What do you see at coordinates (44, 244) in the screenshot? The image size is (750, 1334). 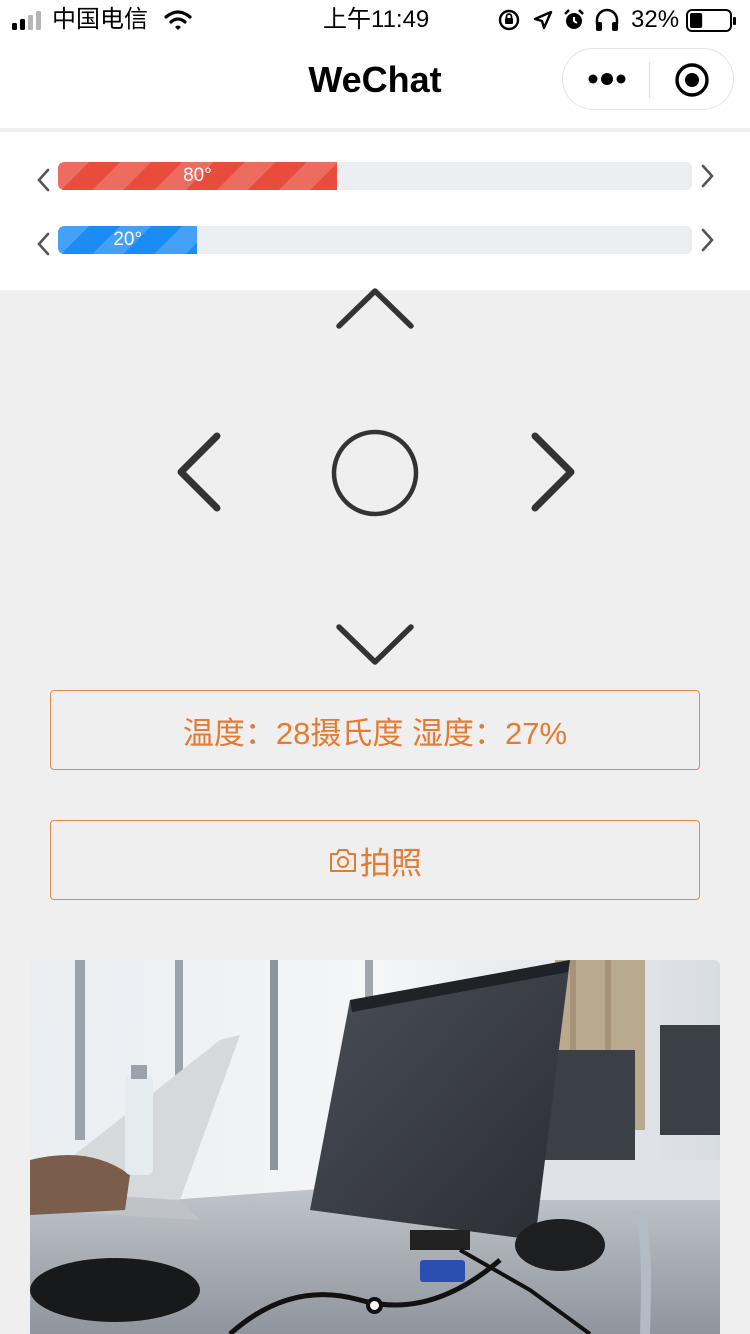 I see `slider2-decrease-icon` at bounding box center [44, 244].